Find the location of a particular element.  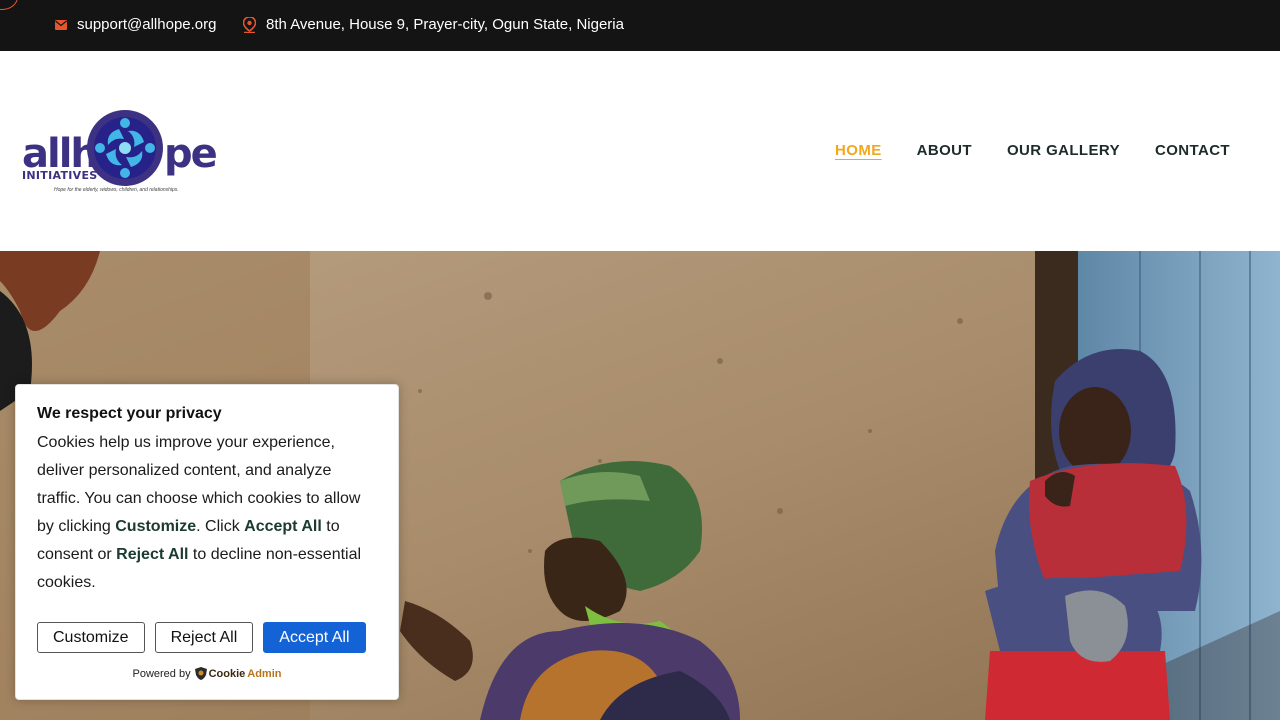

map-pin-icon is located at coordinates (249, 24).